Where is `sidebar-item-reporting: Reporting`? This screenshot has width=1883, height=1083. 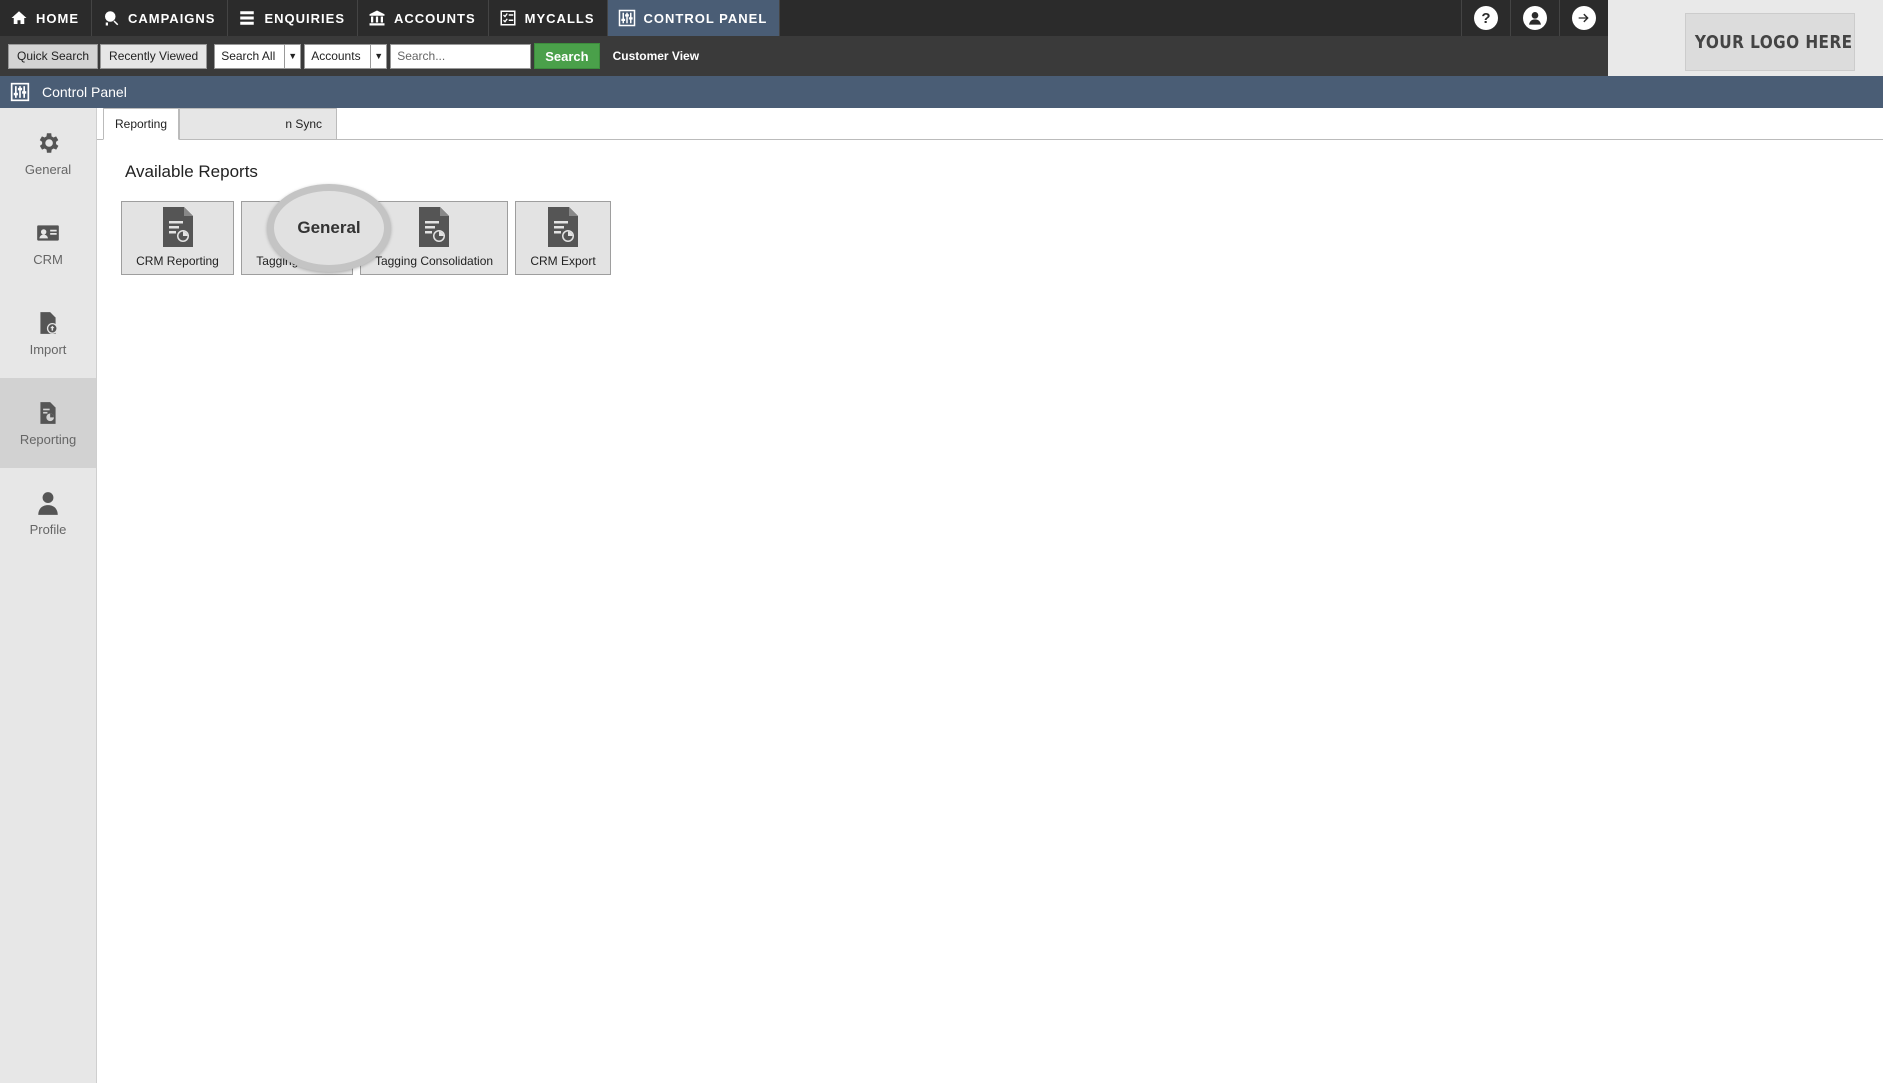 sidebar-item-reporting: Reporting is located at coordinates (48, 423).